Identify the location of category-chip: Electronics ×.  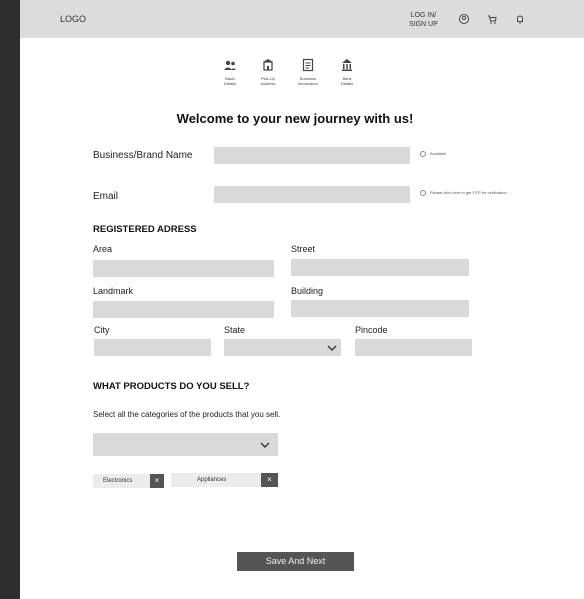
(128, 481).